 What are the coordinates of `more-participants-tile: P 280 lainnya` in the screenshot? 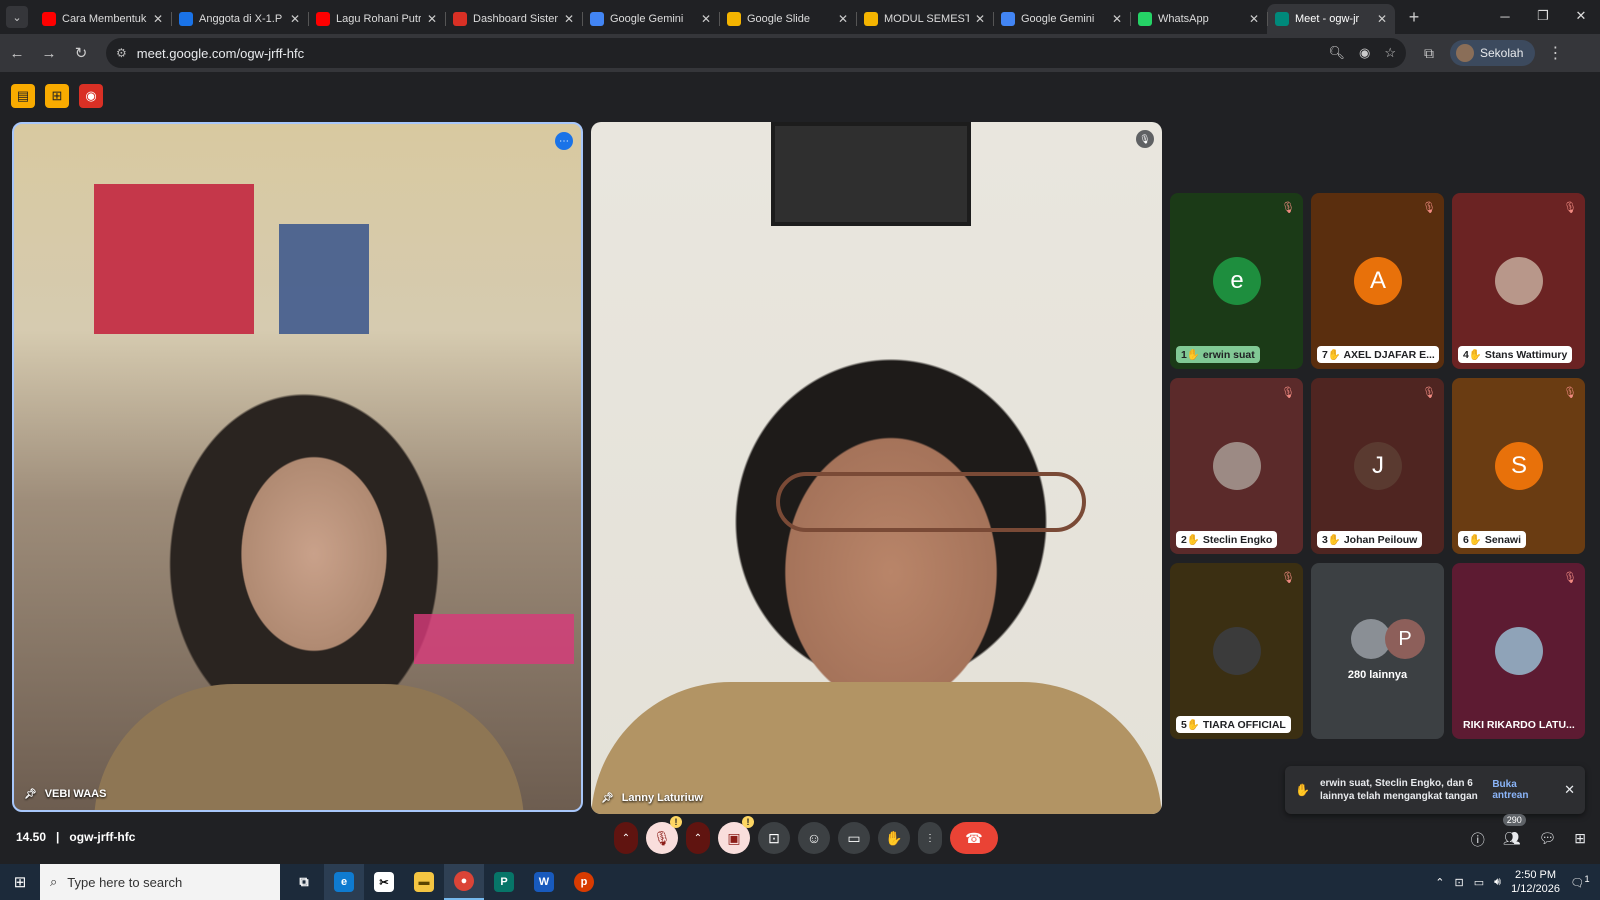 It's located at (1377, 651).